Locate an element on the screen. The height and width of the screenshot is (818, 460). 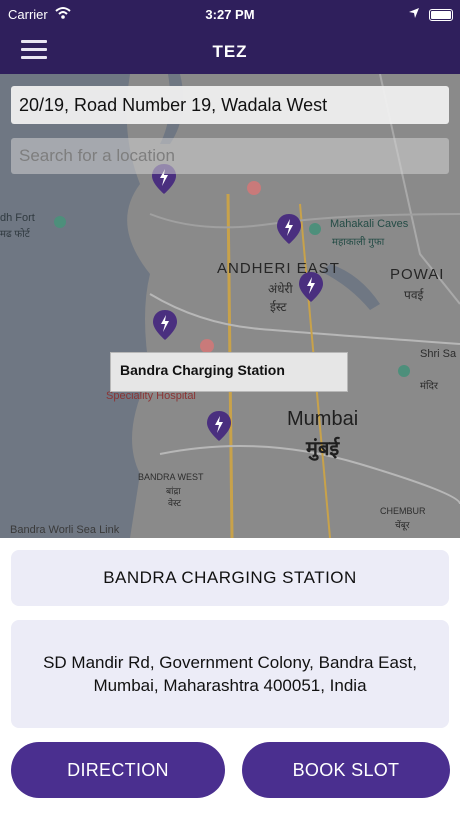
map-label-powai: POWAI is located at coordinates (417, 274).